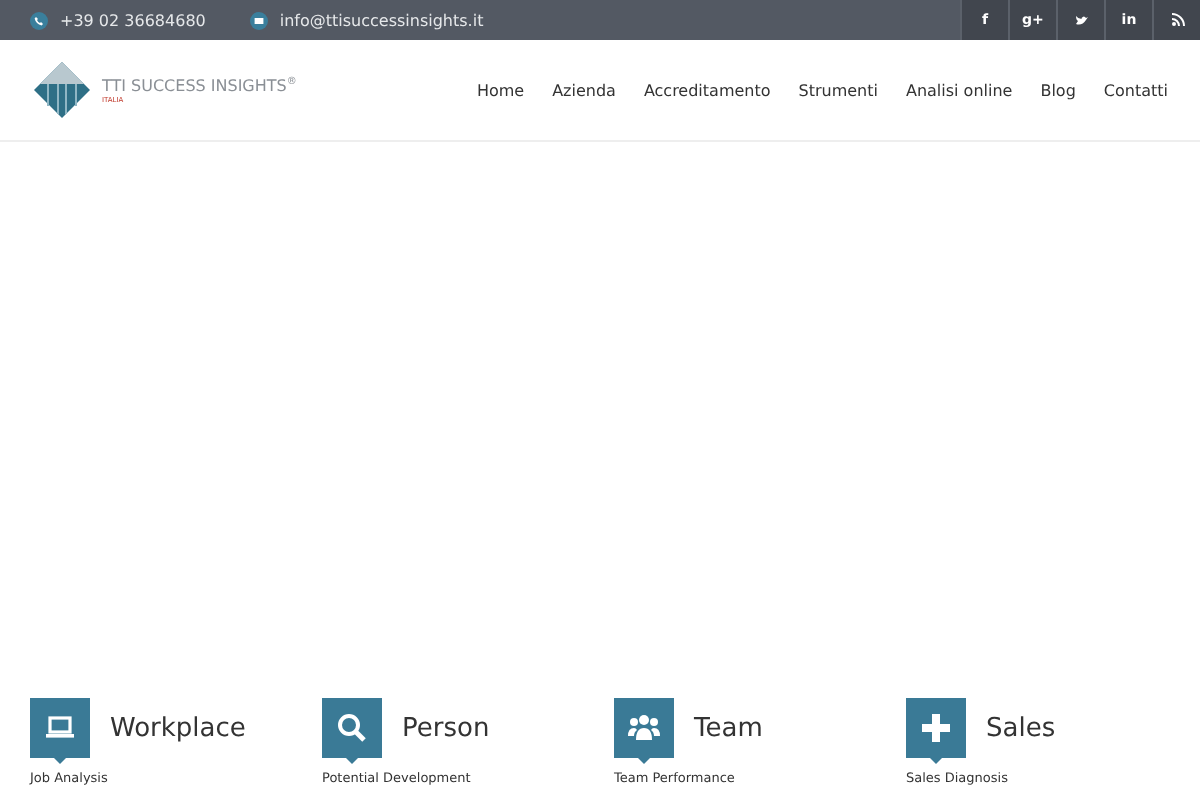 The image size is (1200, 800). What do you see at coordinates (936, 728) in the screenshot?
I see `plus-icon` at bounding box center [936, 728].